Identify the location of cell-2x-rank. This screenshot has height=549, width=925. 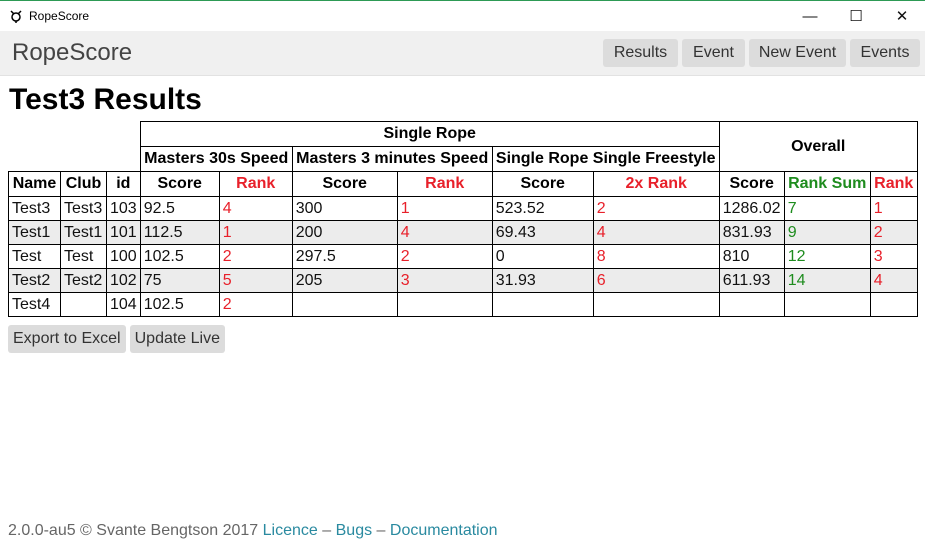
(656, 304).